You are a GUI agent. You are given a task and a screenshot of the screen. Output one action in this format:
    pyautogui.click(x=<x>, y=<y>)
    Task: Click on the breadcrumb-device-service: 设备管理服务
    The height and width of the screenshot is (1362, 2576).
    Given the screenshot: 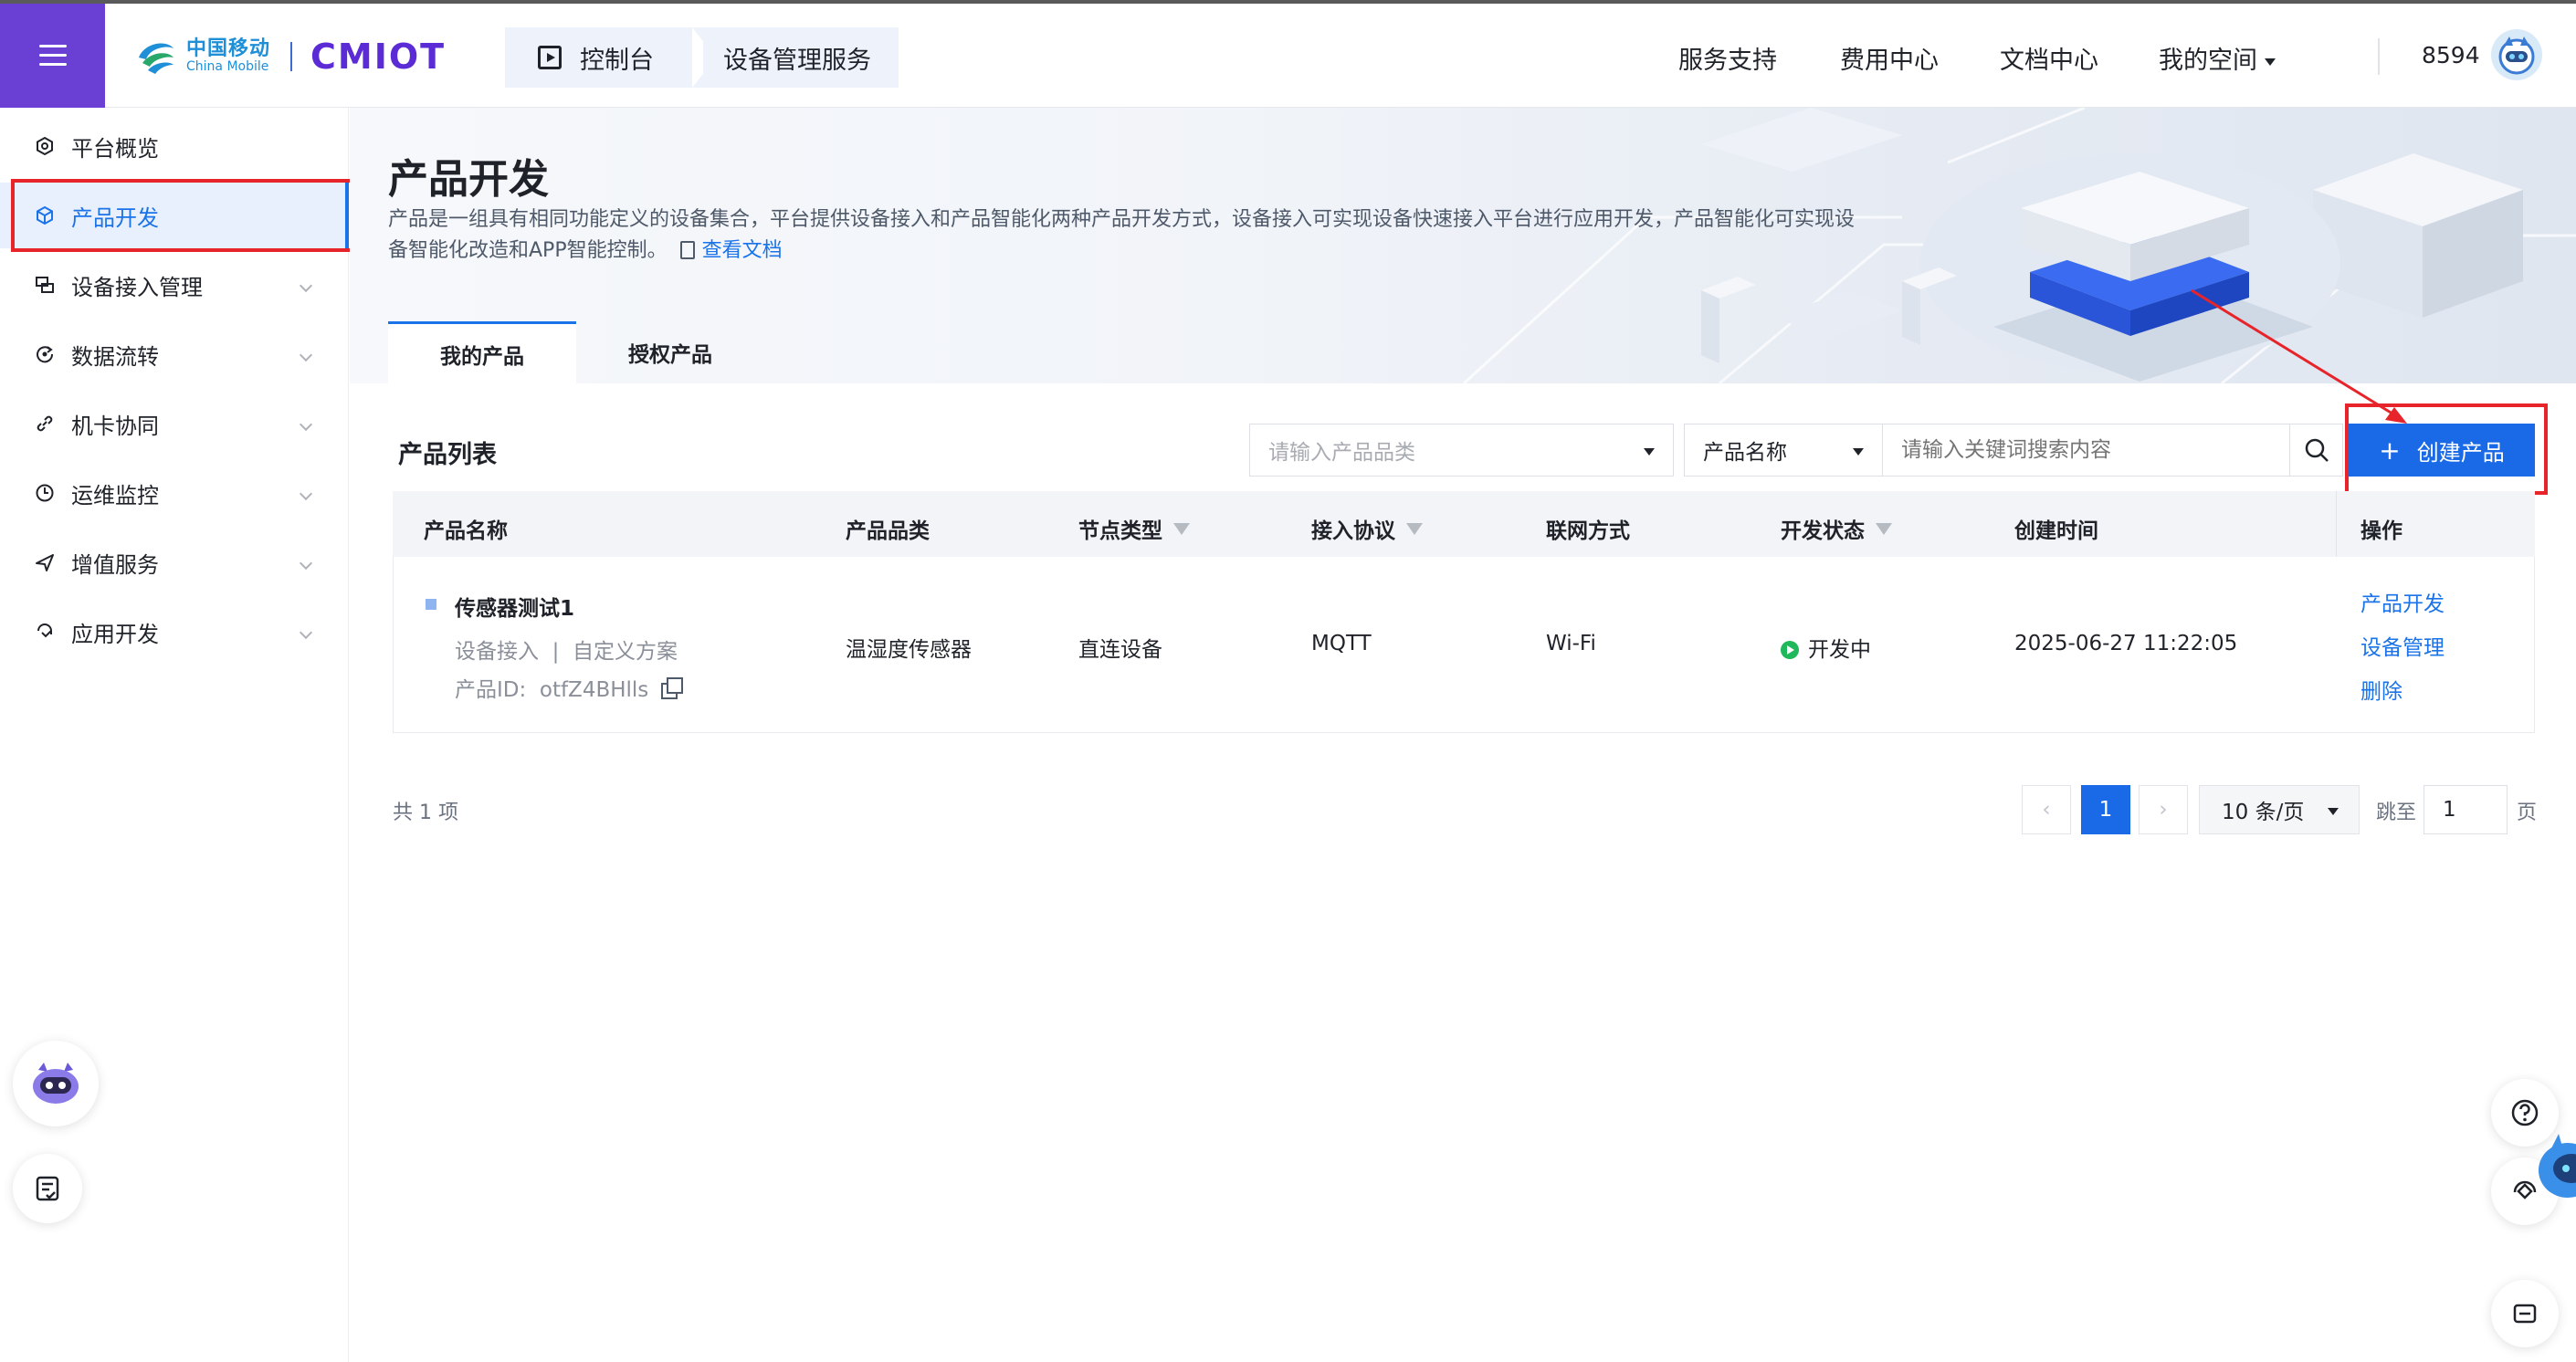 What is the action you would take?
    pyautogui.click(x=801, y=58)
    